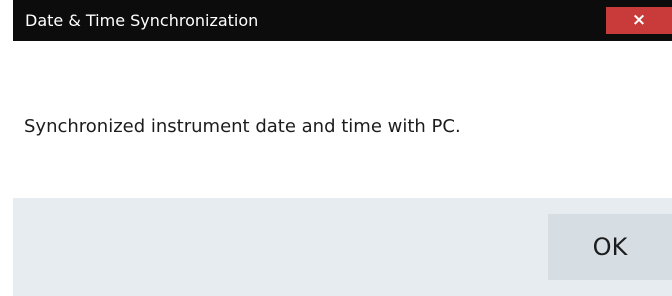 The width and height of the screenshot is (672, 296). I want to click on dialog-title: Date & Time Synchronization, so click(142, 20).